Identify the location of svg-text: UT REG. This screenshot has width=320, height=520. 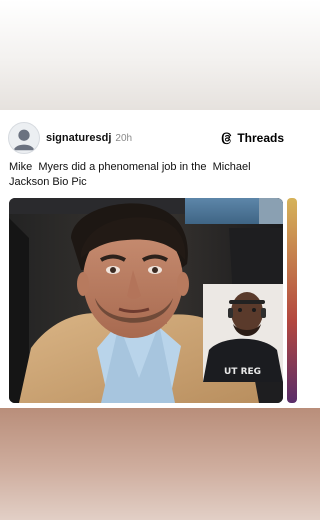
(242, 372).